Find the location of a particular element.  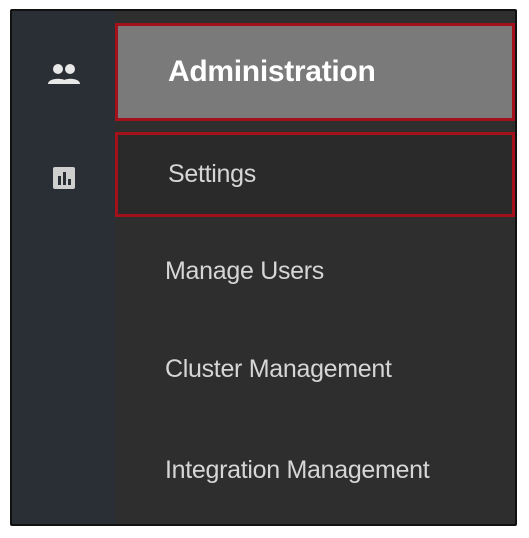

menu-item-label: Settings is located at coordinates (212, 174).